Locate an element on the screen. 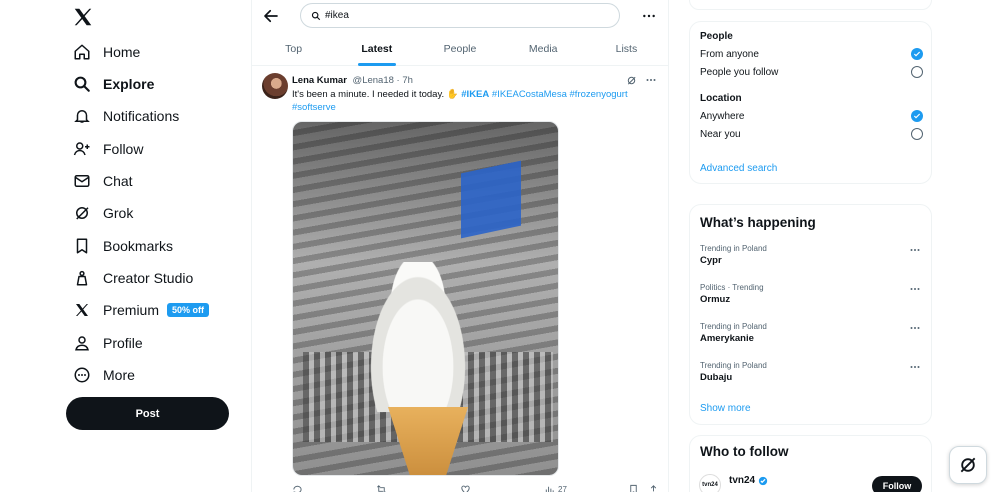 The image size is (1000, 492). premium-discount-badge: 50% off is located at coordinates (188, 310).